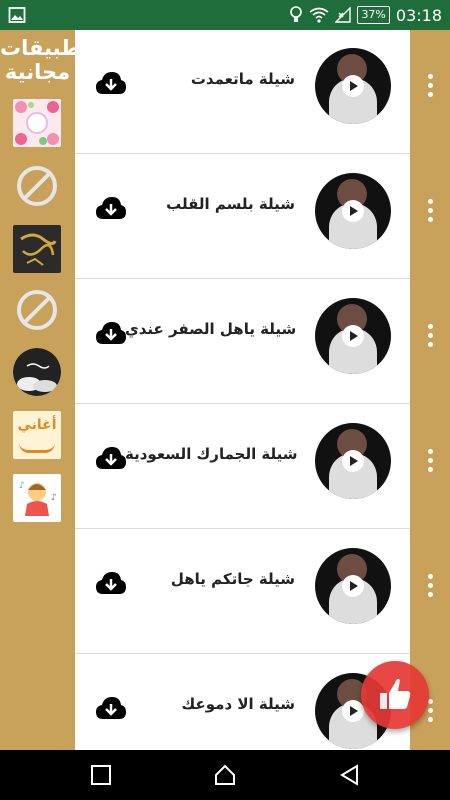  I want to click on song-title: شيلة الا دموعك, so click(238, 704).